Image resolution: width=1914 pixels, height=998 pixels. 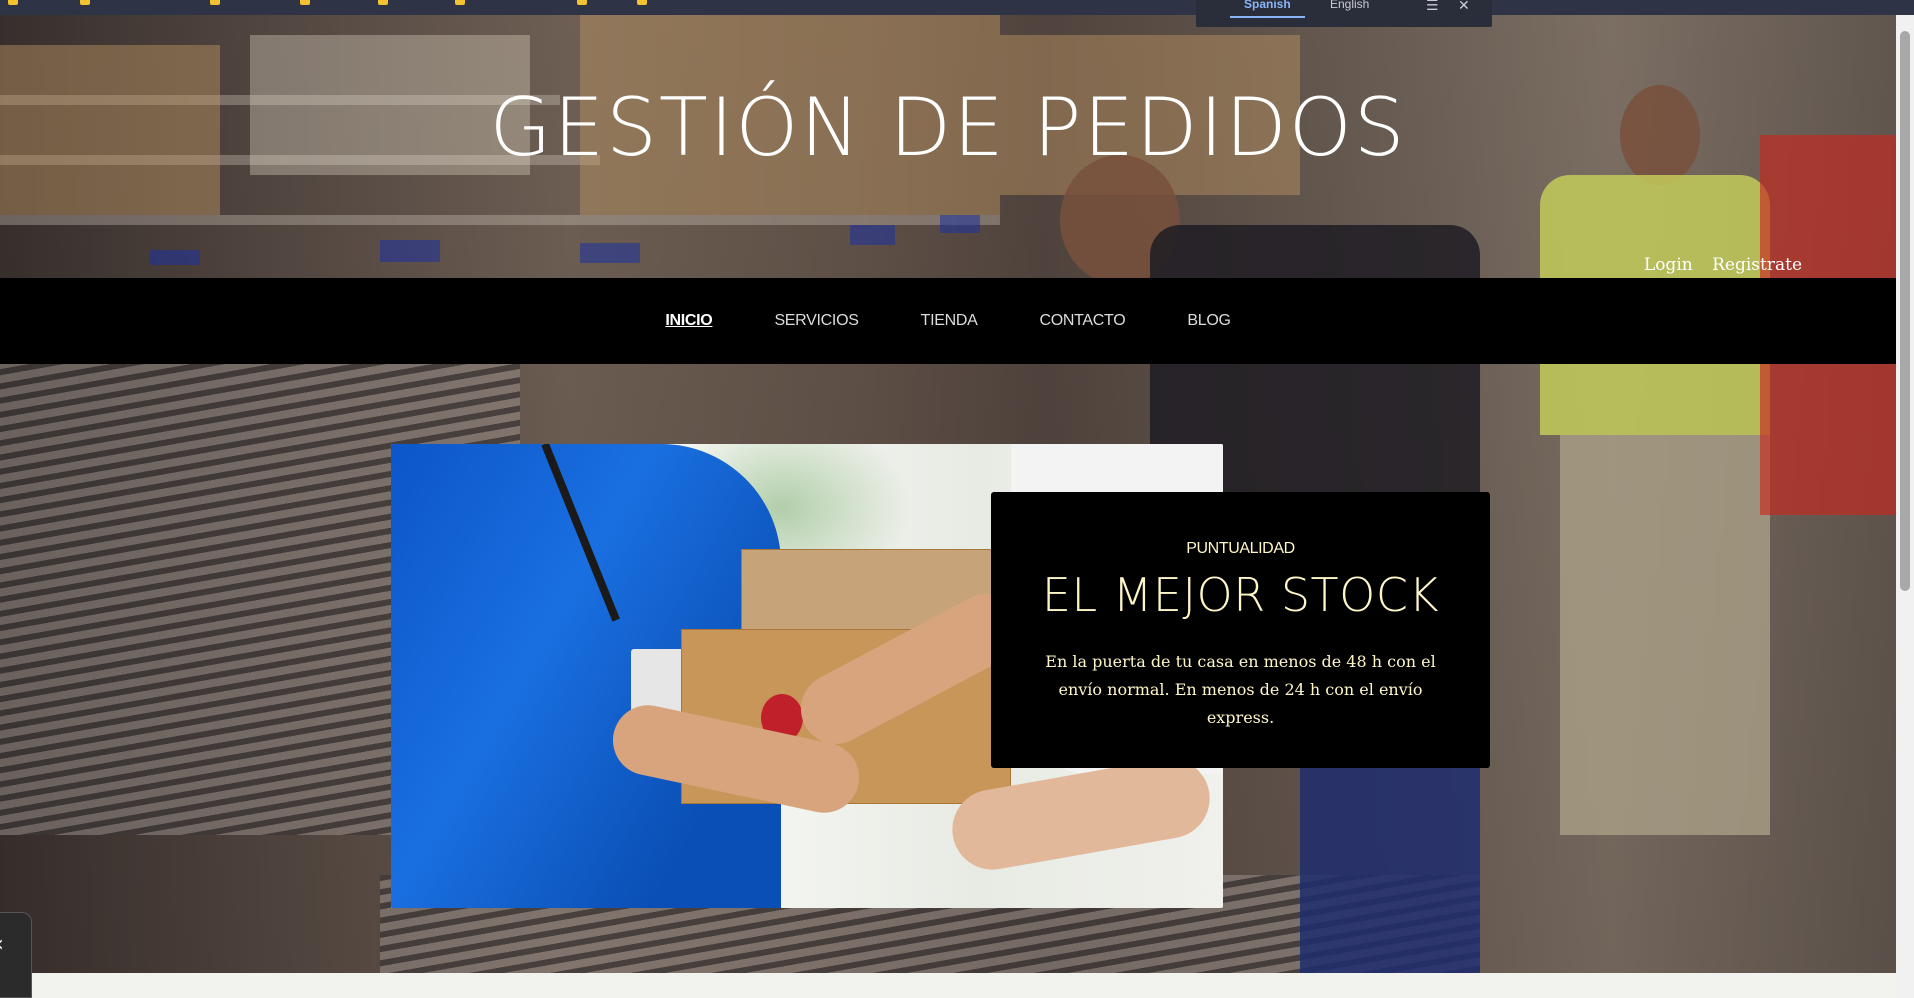 I want to click on language-option-spanish: Spanish, so click(x=1267, y=9).